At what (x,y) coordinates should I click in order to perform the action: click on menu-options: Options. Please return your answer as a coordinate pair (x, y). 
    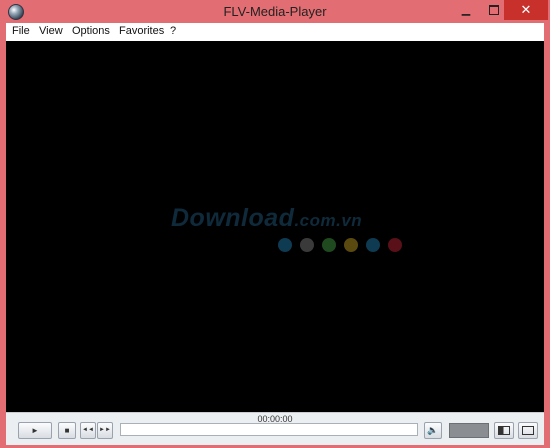
    Looking at the image, I should click on (91, 31).